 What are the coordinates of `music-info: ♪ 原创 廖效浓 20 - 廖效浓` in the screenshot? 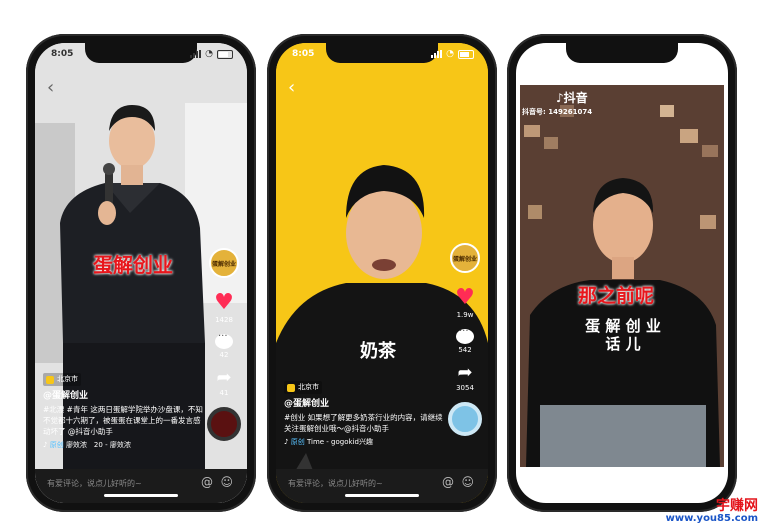 It's located at (123, 445).